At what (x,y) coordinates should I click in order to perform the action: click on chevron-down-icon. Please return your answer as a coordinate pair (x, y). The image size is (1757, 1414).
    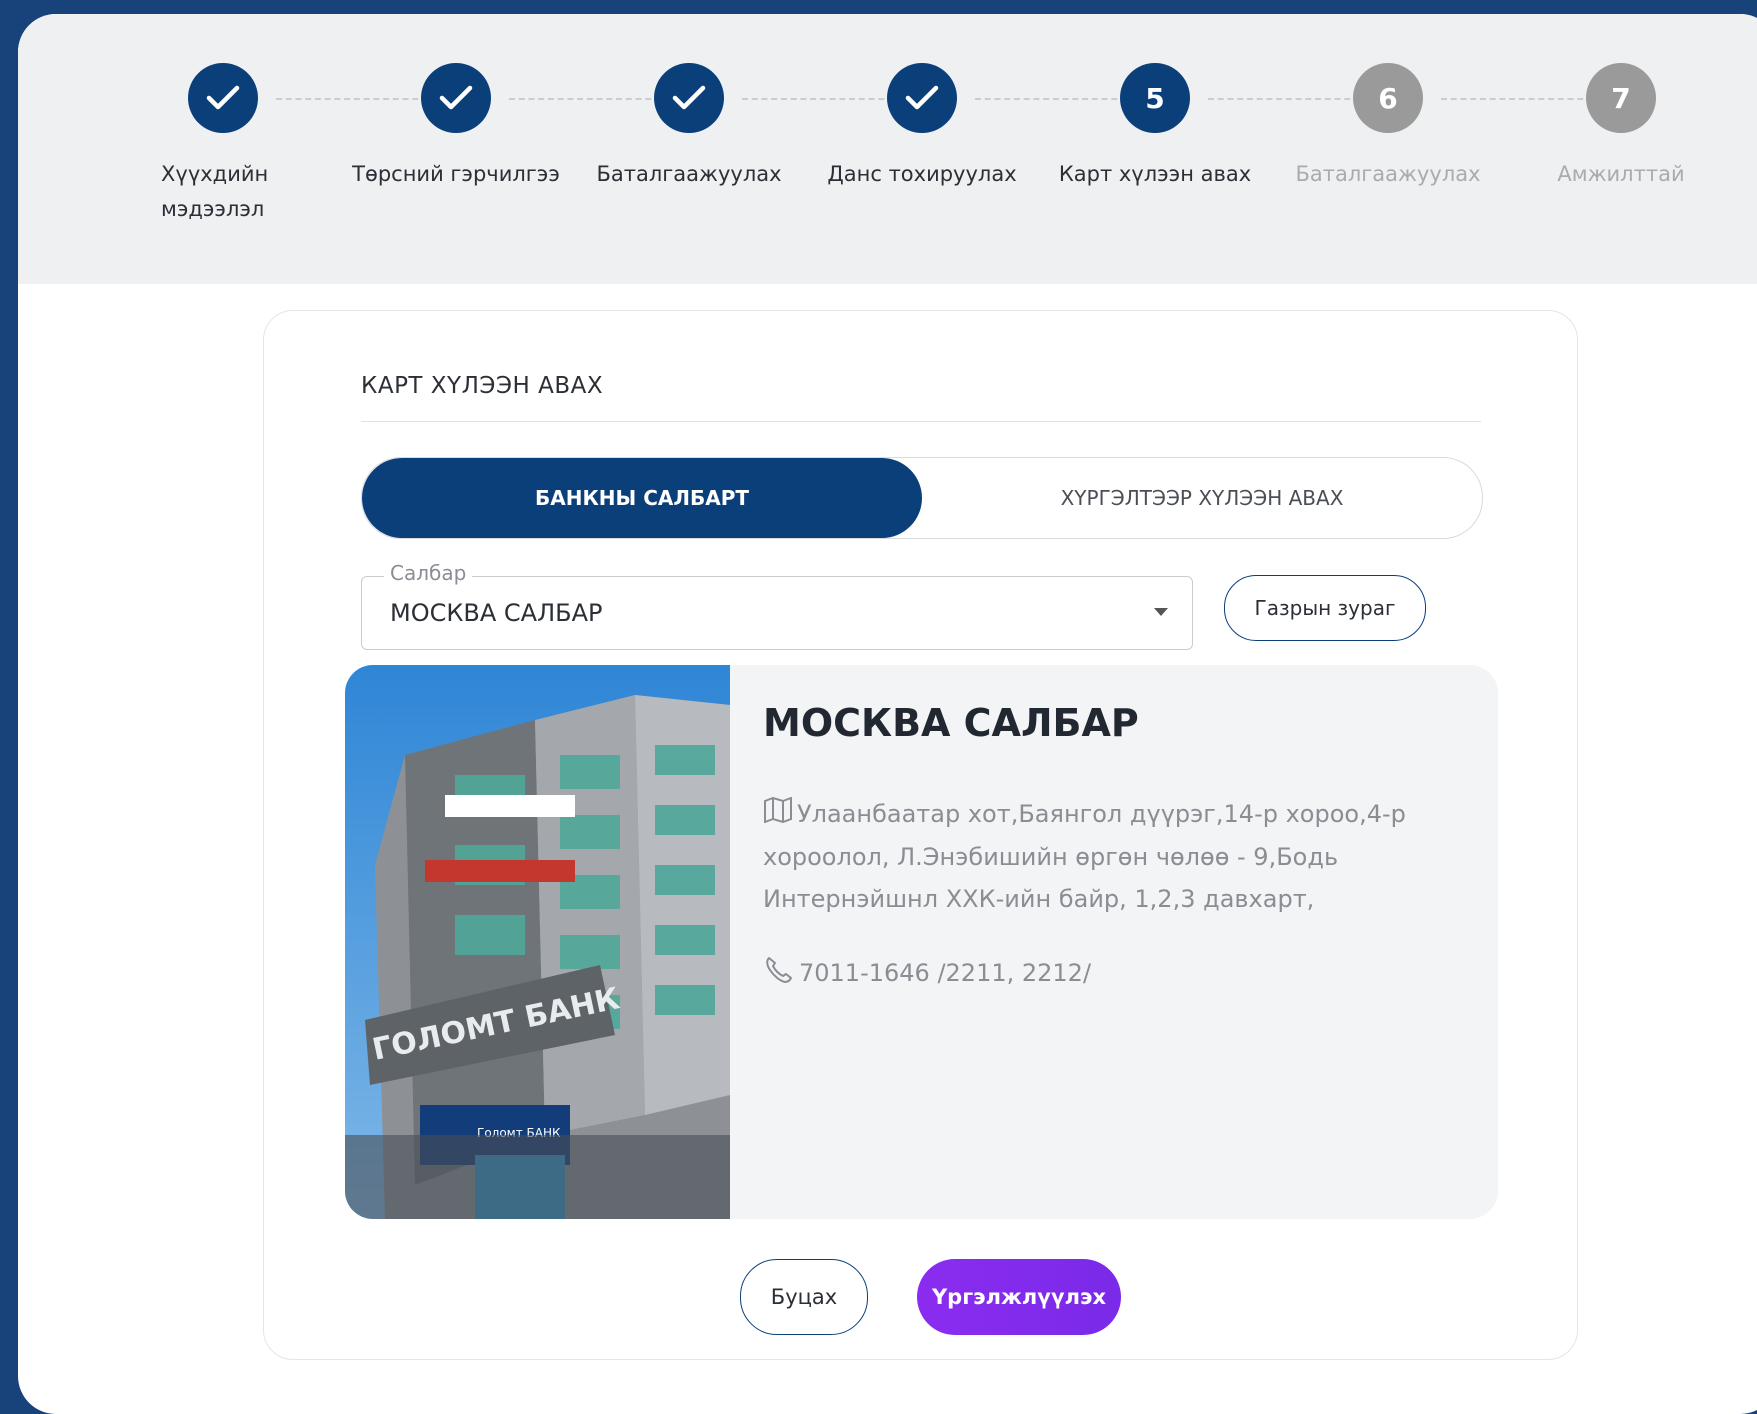
    Looking at the image, I should click on (1161, 612).